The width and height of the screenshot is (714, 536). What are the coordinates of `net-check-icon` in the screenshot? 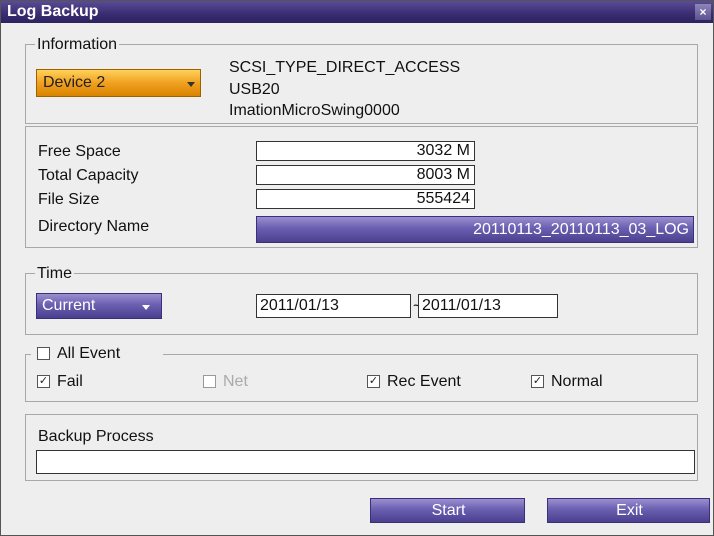 It's located at (209, 381).